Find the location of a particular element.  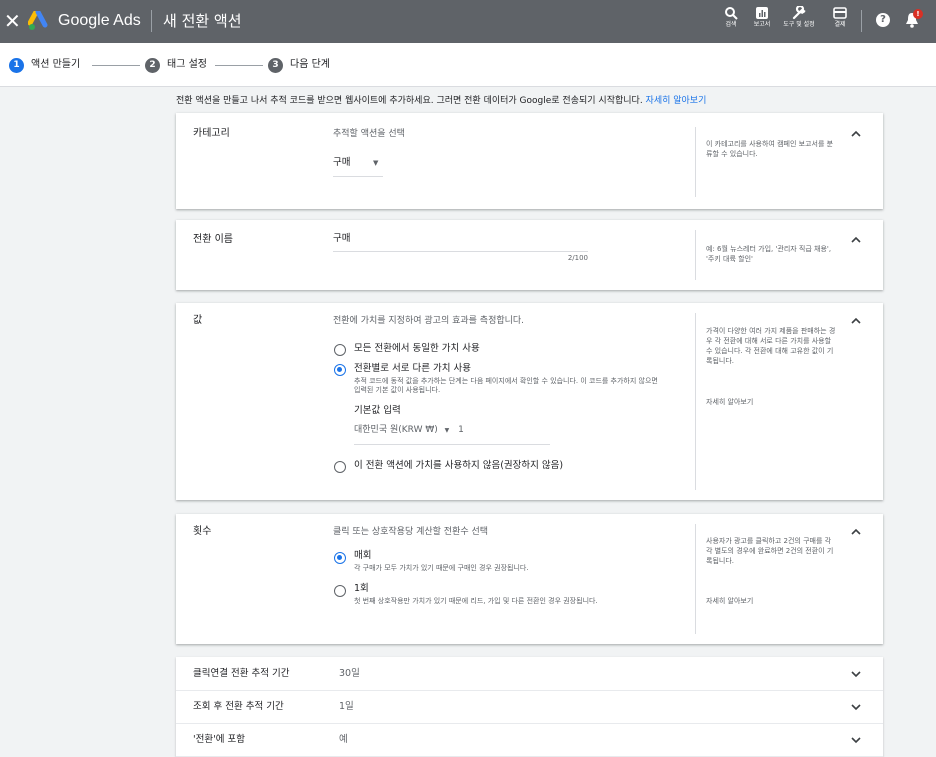

header-divider-right is located at coordinates (861, 21).